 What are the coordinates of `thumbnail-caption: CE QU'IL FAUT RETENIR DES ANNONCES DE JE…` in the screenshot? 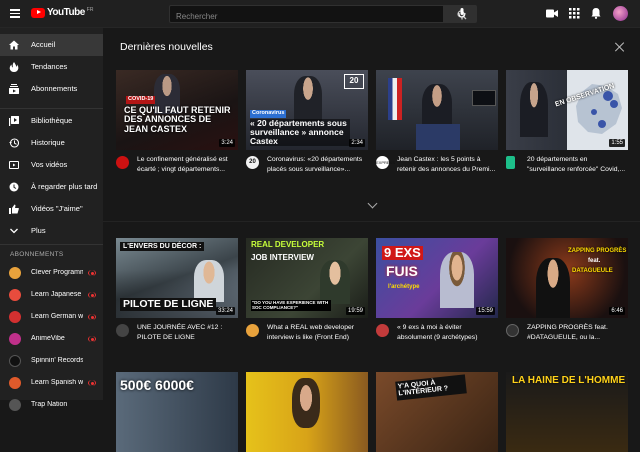 It's located at (177, 119).